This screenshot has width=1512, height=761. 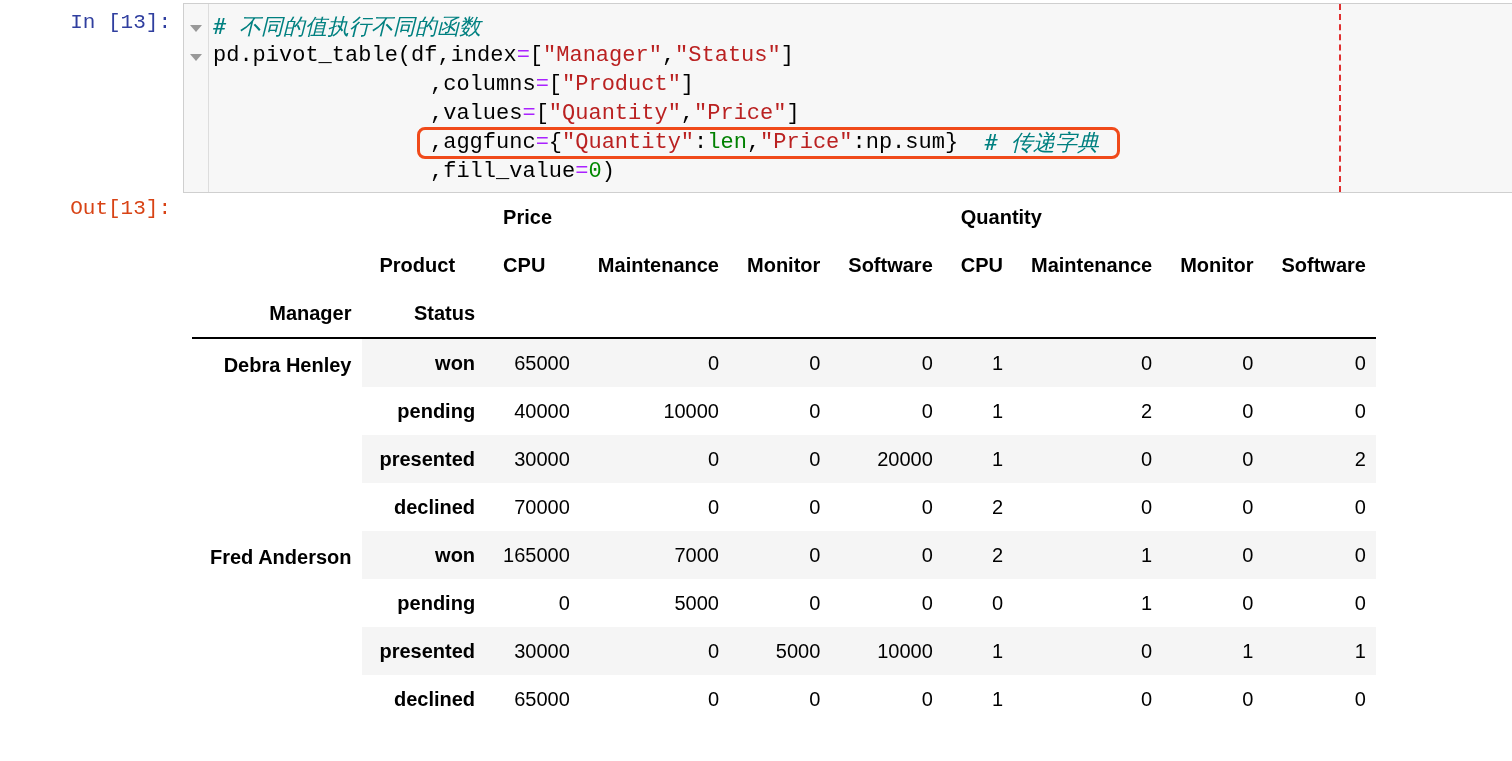 What do you see at coordinates (417, 265) in the screenshot?
I see `column-level-name: Product` at bounding box center [417, 265].